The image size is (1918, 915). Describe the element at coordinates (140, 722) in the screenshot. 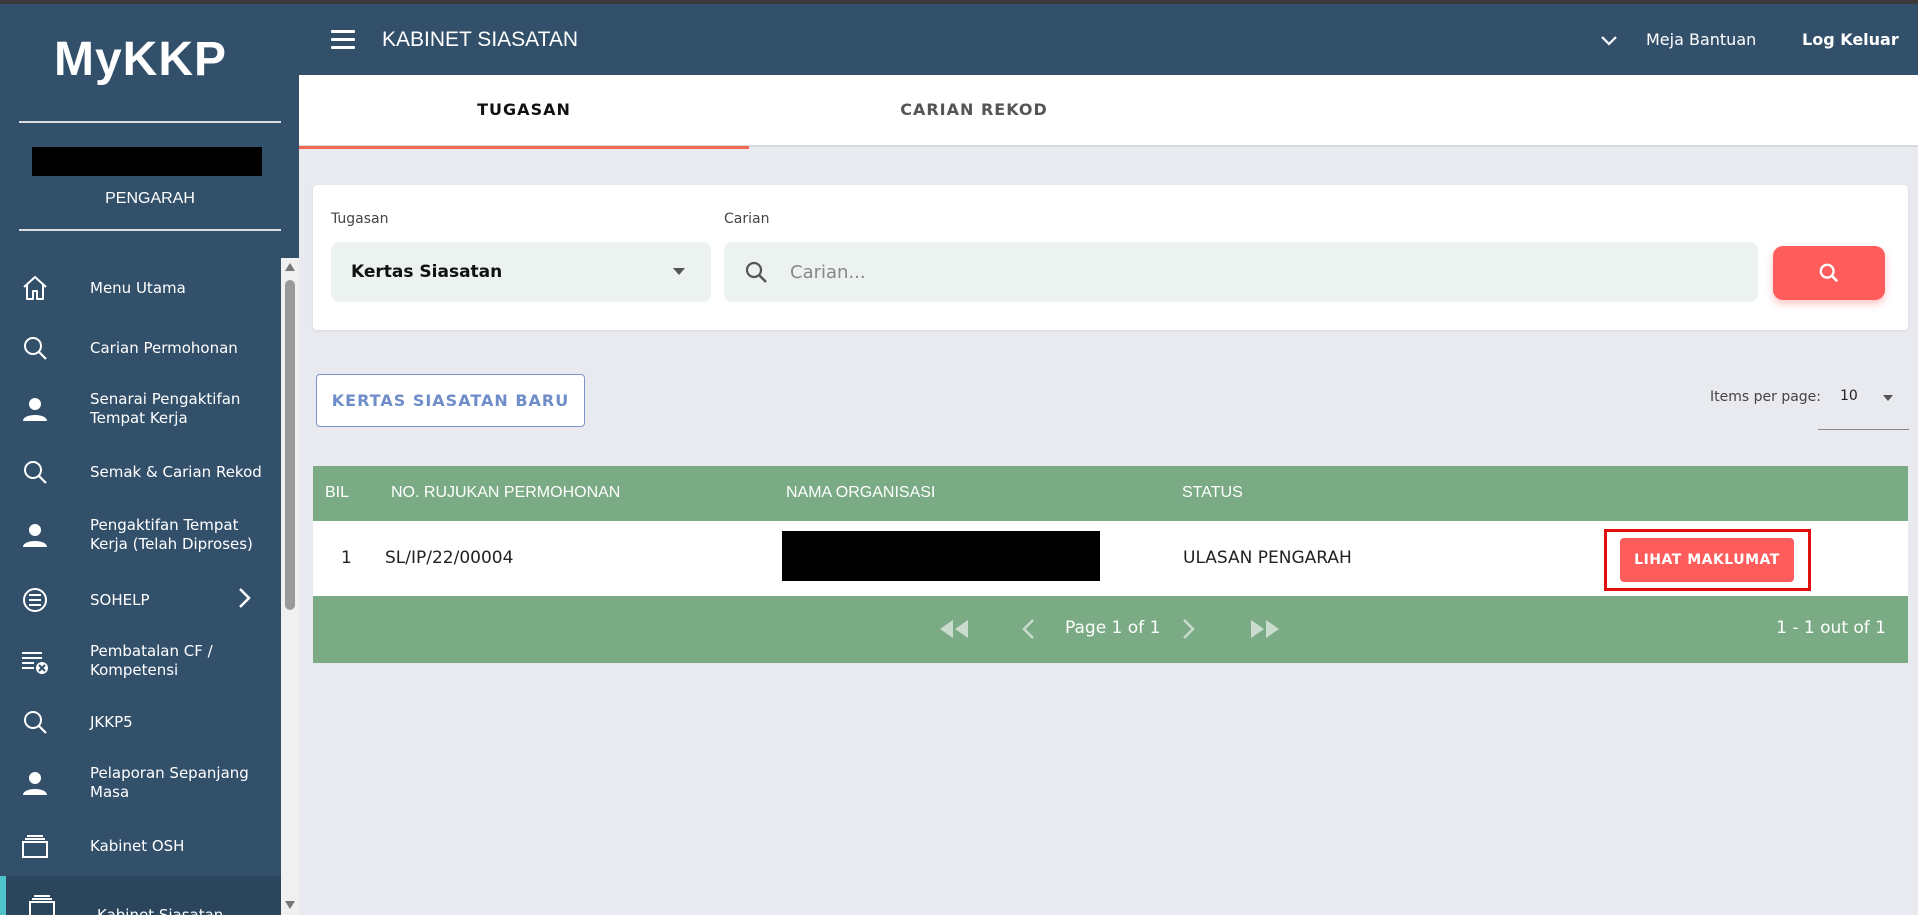

I see `sidebar-item-jkkp5: JKKP5` at that location.